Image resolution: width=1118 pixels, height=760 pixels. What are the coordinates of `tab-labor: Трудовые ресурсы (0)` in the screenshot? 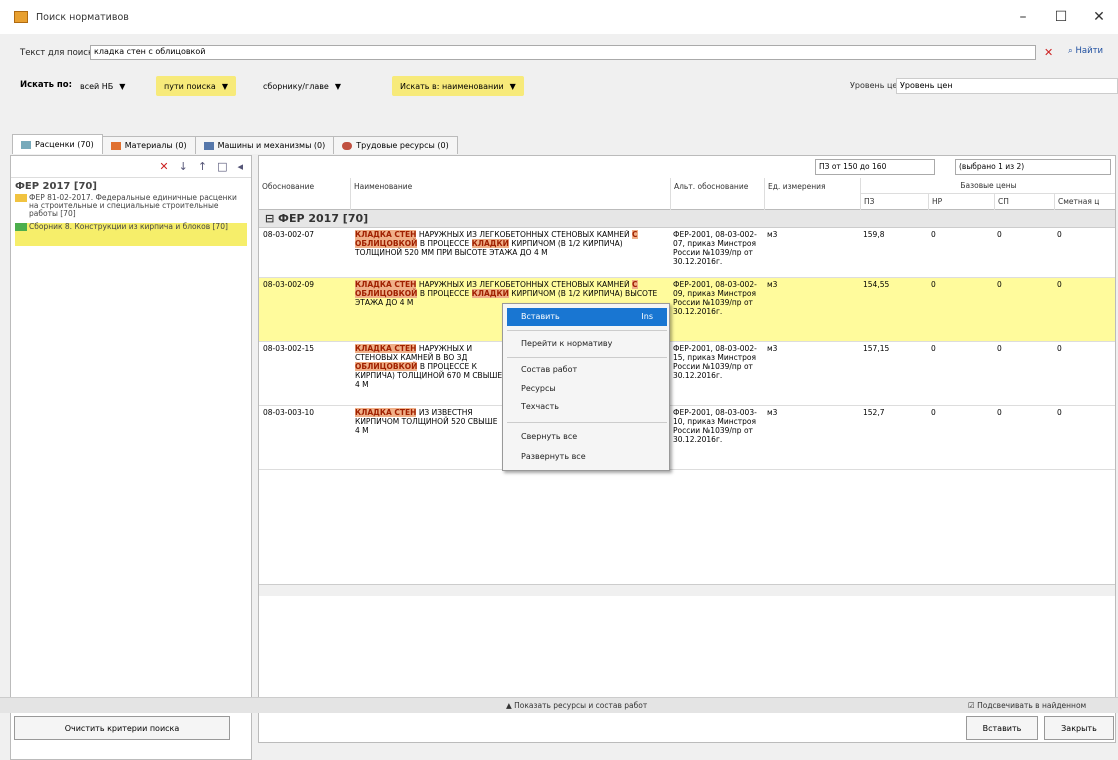 It's located at (395, 145).